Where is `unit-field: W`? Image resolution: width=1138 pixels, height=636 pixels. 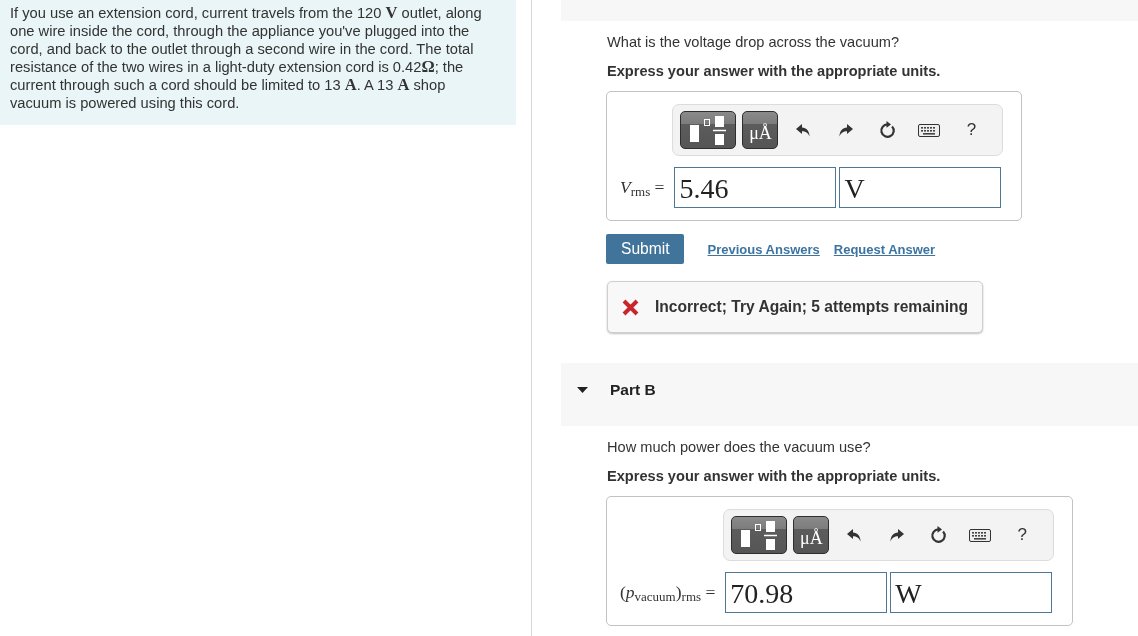 unit-field: W is located at coordinates (971, 592).